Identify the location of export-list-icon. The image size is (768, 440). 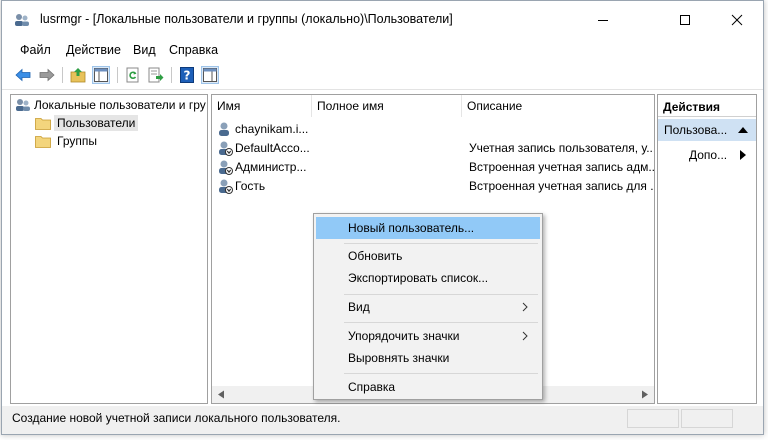
(156, 75).